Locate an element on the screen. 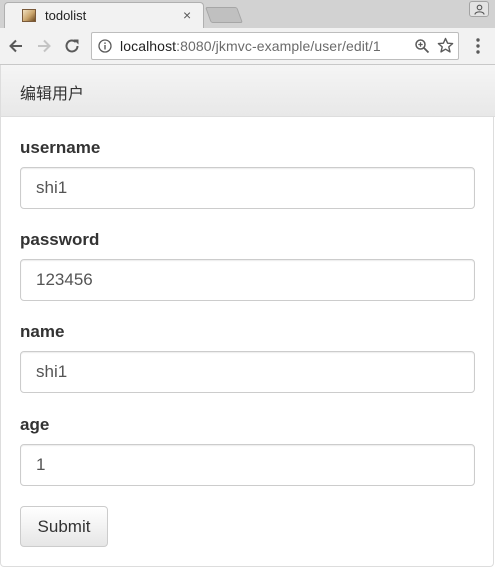  profile-button is located at coordinates (479, 9).